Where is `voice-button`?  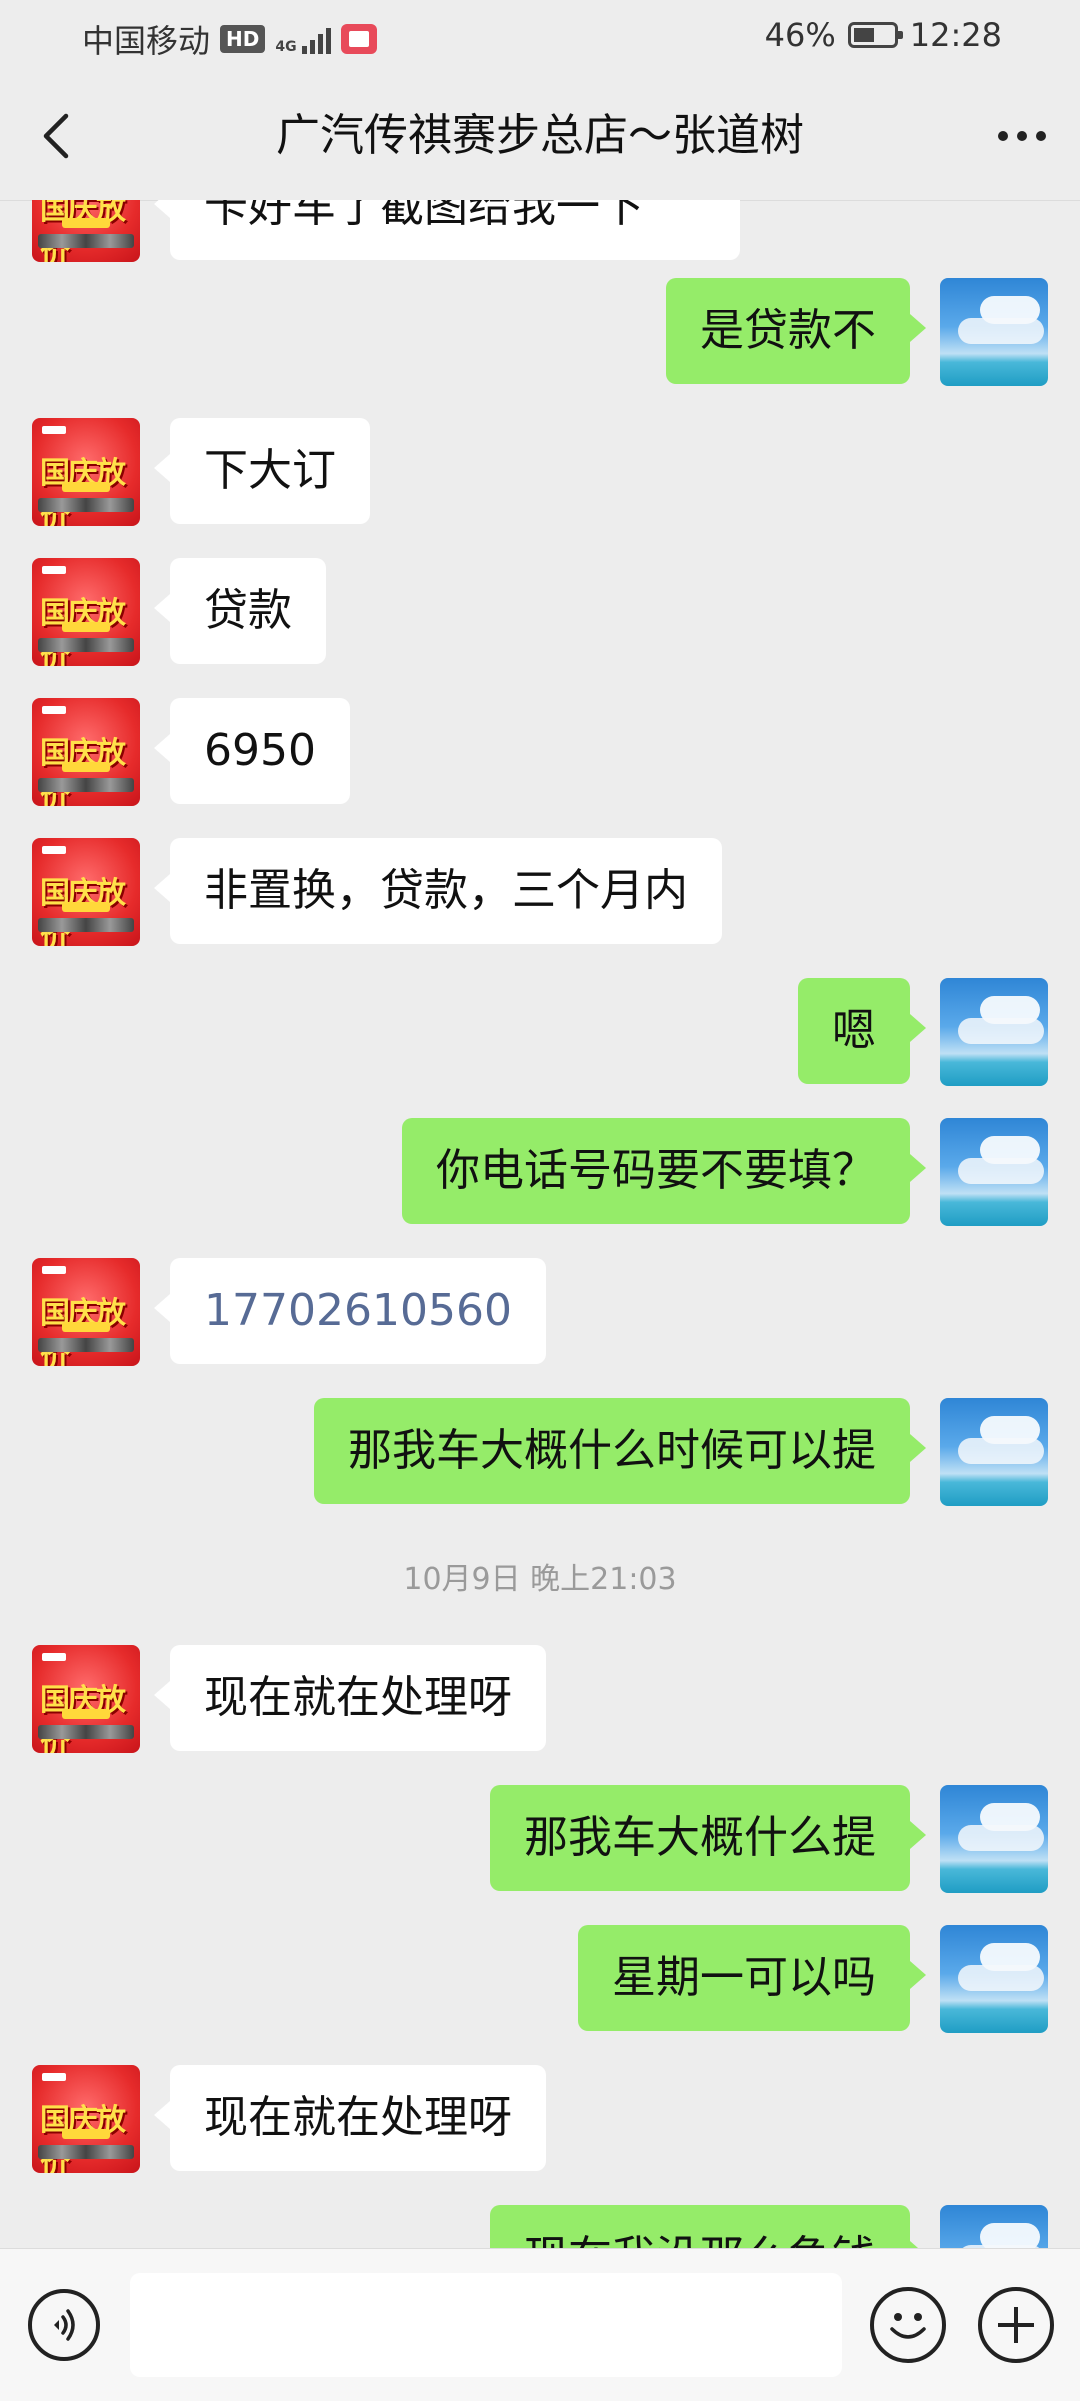 voice-button is located at coordinates (64, 2325).